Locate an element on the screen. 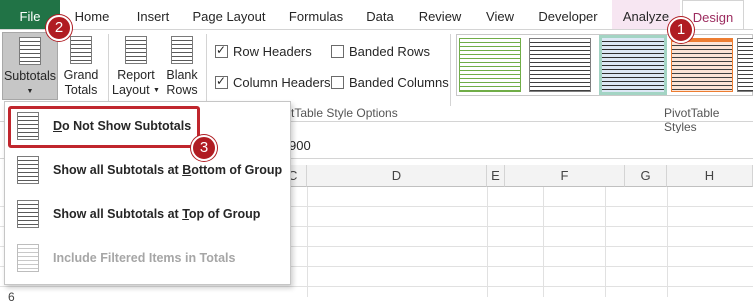 This screenshot has width=753, height=304. column-headers-label: Column Headers is located at coordinates (282, 82).